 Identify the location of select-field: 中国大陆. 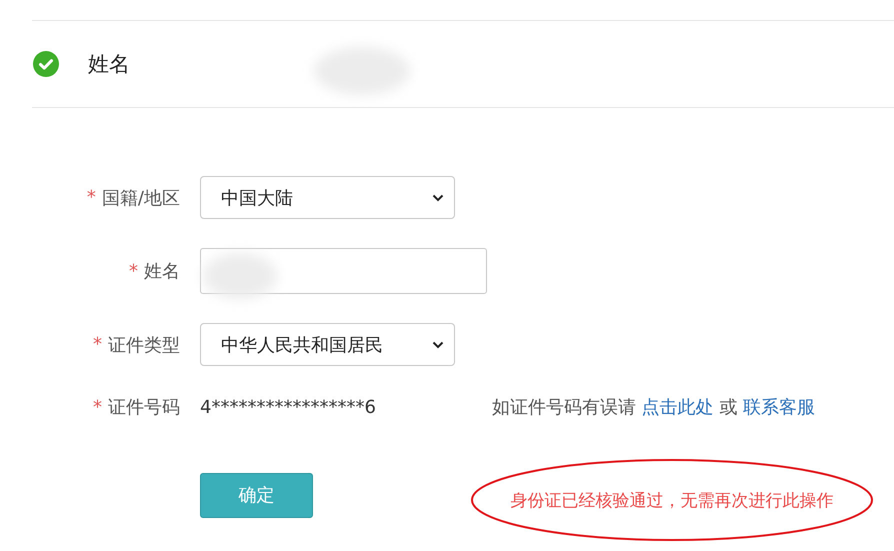
(327, 197).